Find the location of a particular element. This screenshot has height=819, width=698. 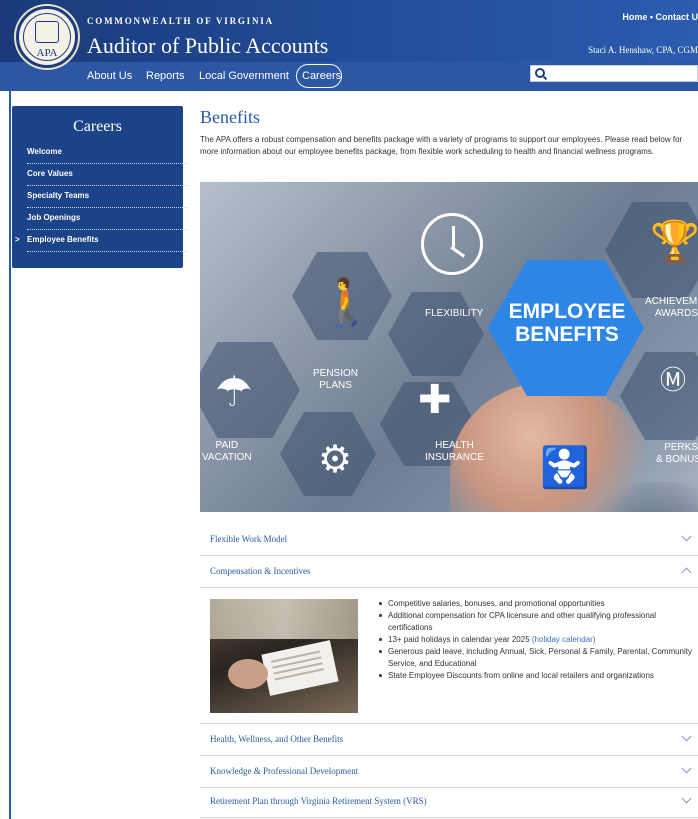

signing-document-photo is located at coordinates (284, 656).